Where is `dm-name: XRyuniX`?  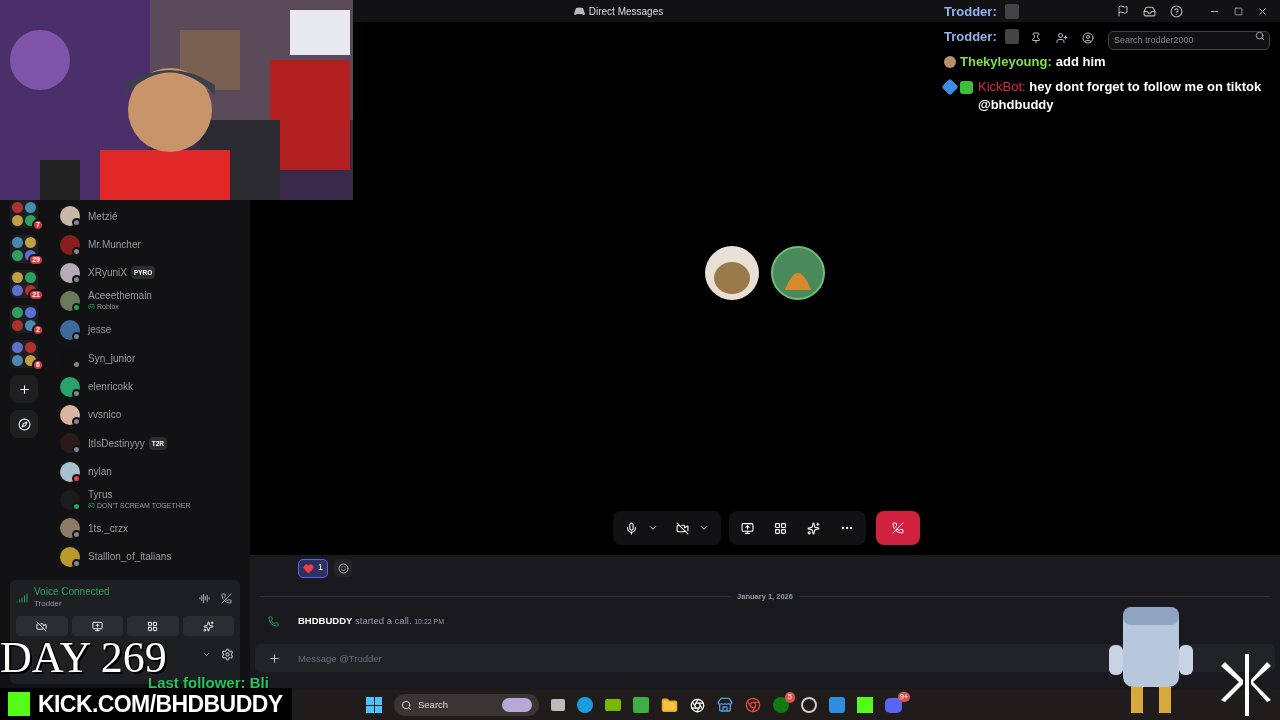 dm-name: XRyuniX is located at coordinates (107, 273).